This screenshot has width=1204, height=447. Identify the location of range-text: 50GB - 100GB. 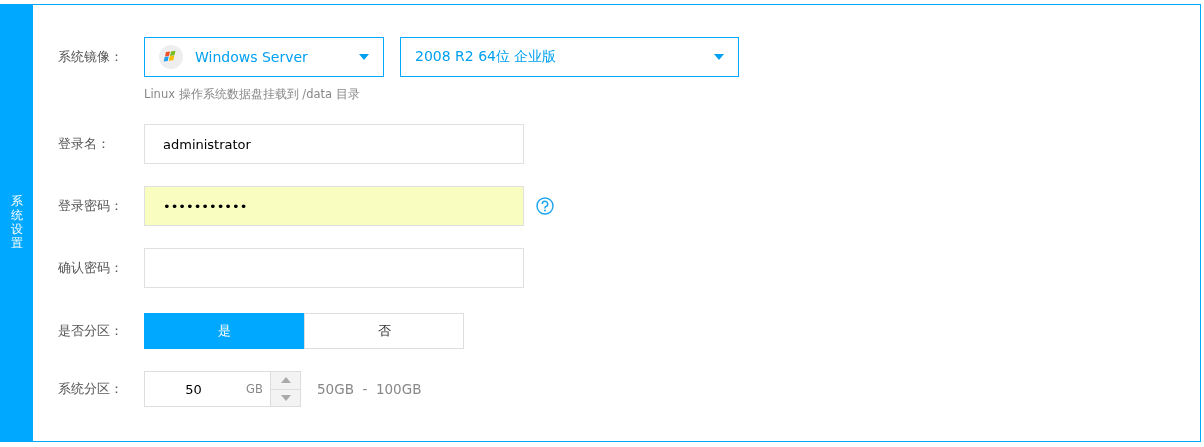
(369, 389).